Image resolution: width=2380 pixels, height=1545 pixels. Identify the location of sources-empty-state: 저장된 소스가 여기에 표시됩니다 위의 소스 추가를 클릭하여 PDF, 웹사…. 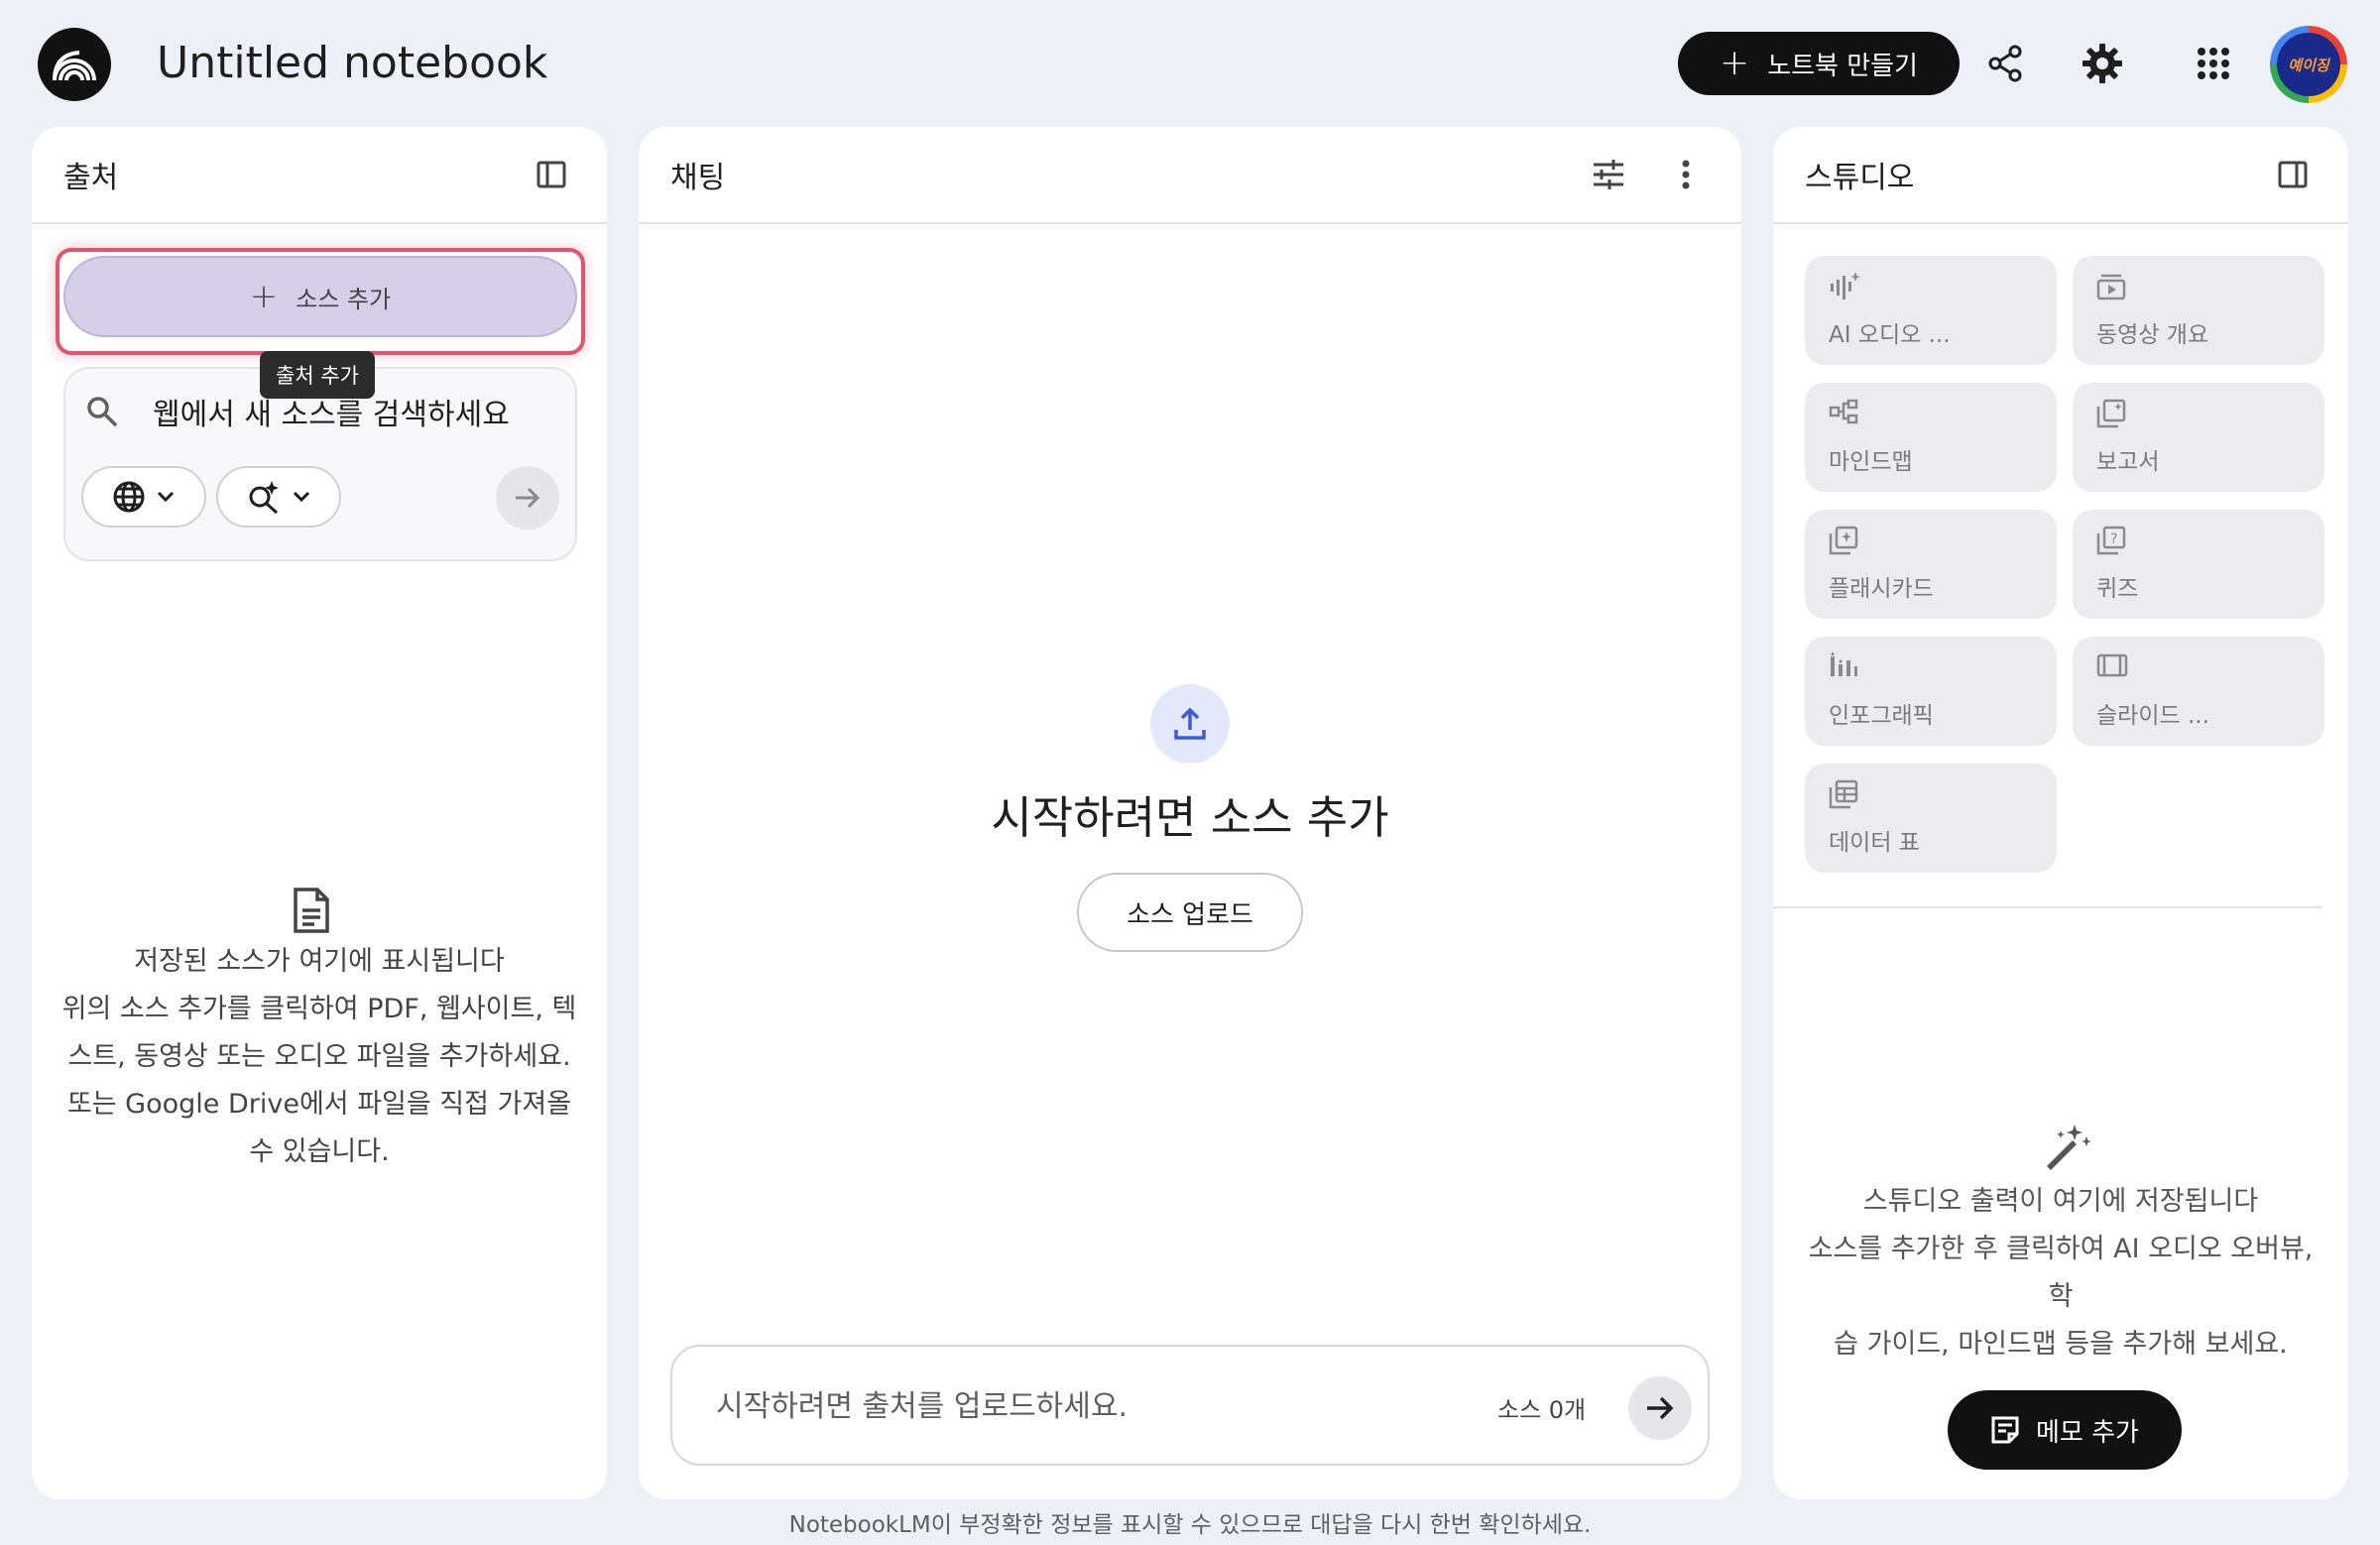
(319, 1057).